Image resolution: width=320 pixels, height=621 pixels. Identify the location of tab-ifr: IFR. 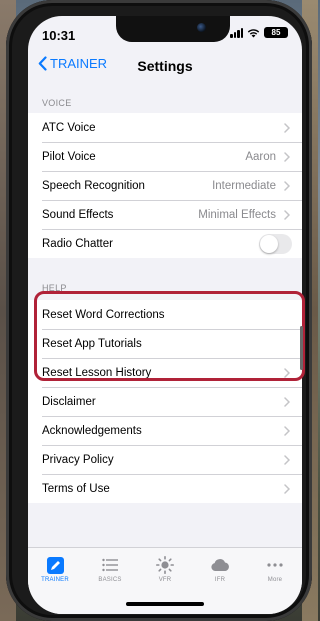
(220, 569).